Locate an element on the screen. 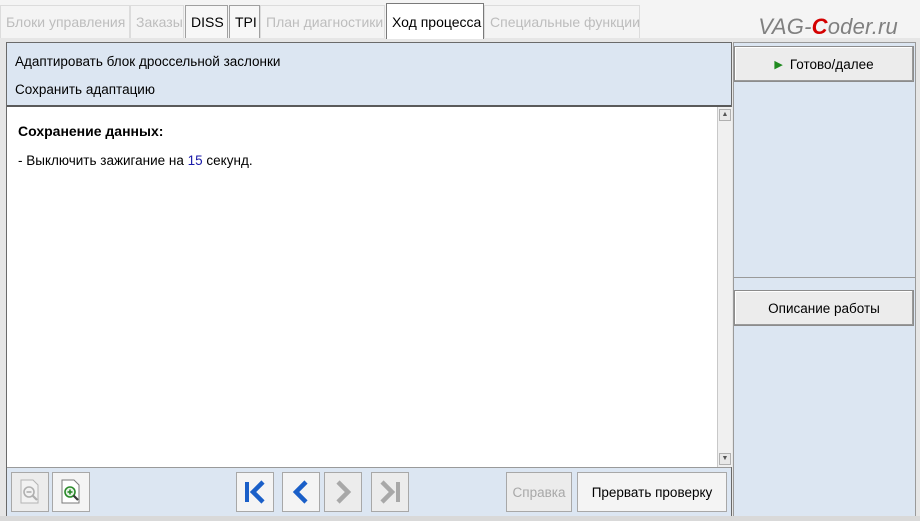 This screenshot has width=920, height=521. abort-test-button: Прервать проверку is located at coordinates (652, 492).